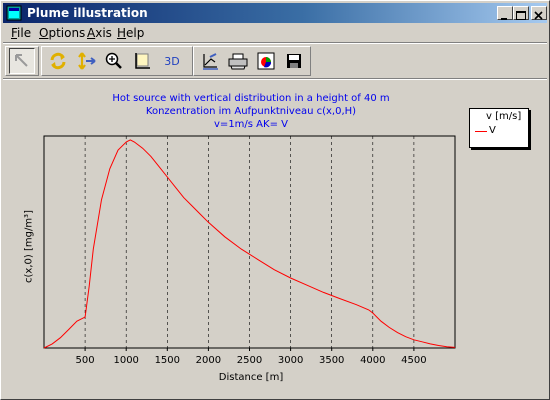  Describe the element at coordinates (372, 360) in the screenshot. I see `x-tick-label: 4000` at that location.